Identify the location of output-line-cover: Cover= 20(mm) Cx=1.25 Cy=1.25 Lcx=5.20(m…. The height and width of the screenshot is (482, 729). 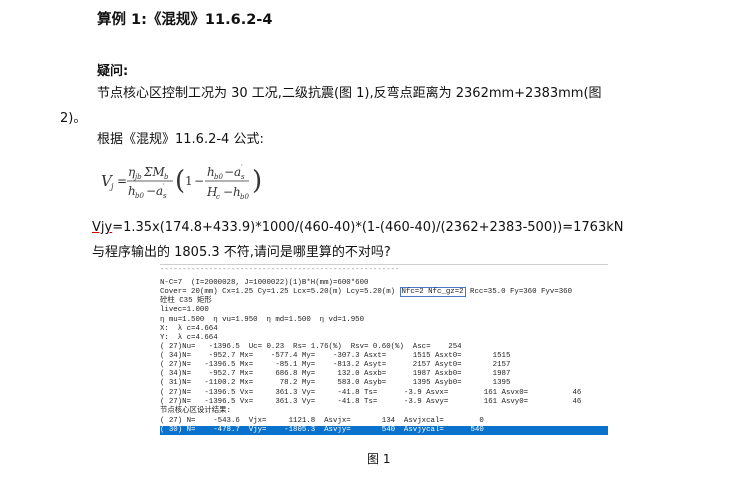
(366, 292).